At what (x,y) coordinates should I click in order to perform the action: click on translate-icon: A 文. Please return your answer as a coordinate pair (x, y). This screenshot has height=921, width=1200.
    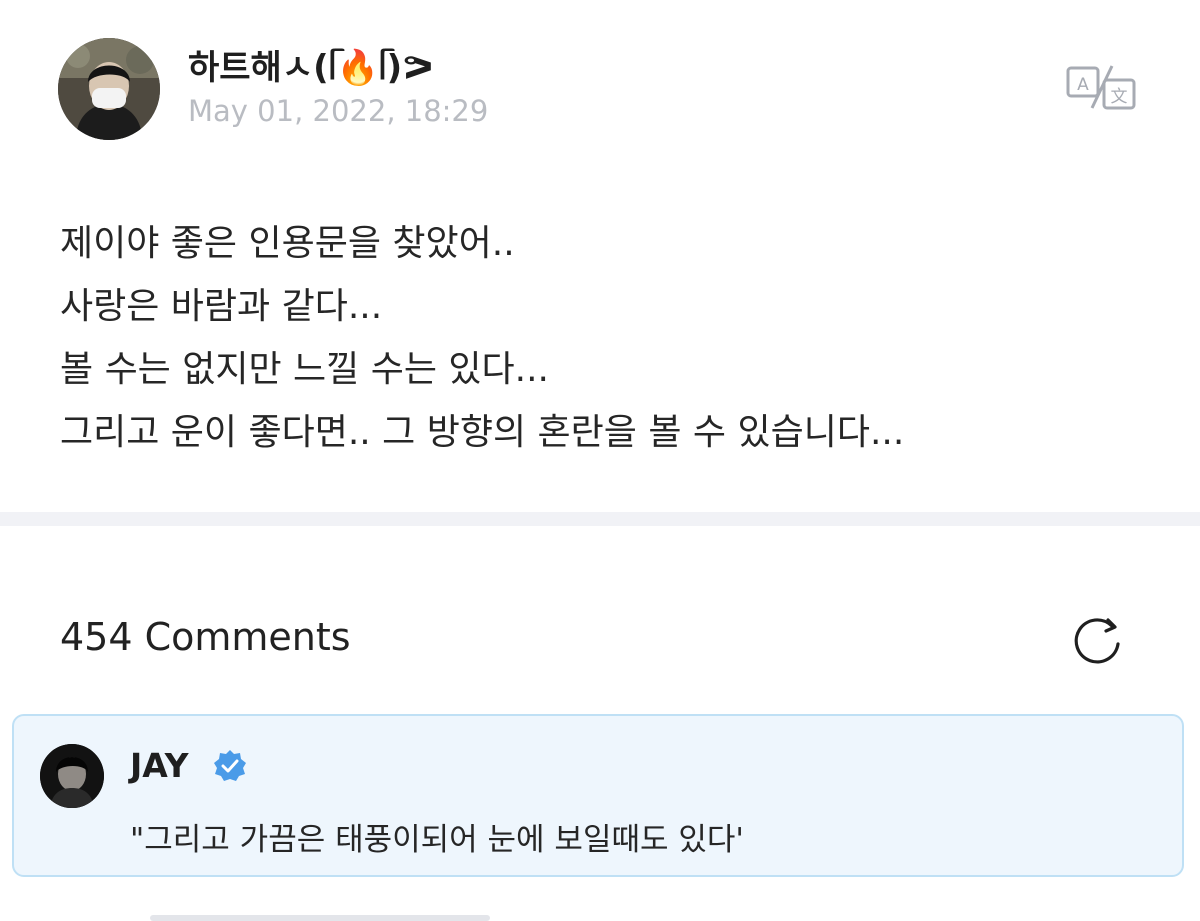
    Looking at the image, I should click on (1101, 87).